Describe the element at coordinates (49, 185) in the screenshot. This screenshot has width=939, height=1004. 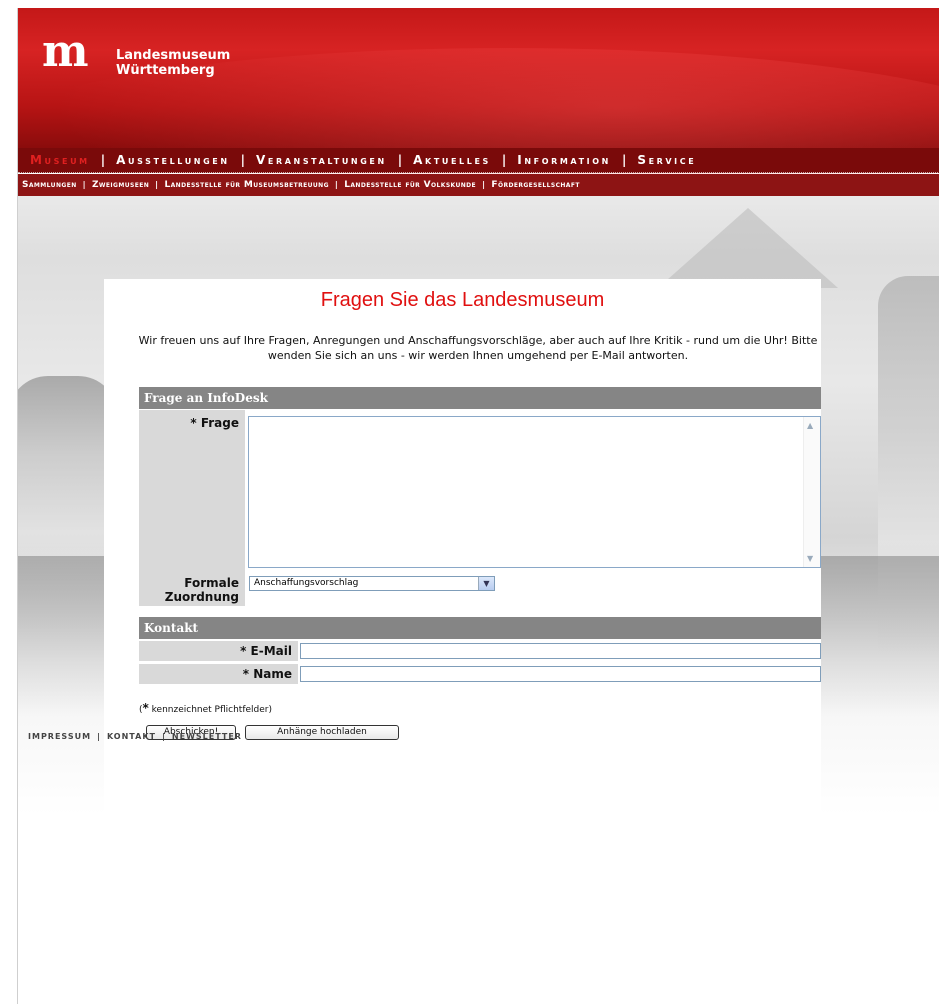
I see `subnav-sammlungen: Sammlungen` at that location.